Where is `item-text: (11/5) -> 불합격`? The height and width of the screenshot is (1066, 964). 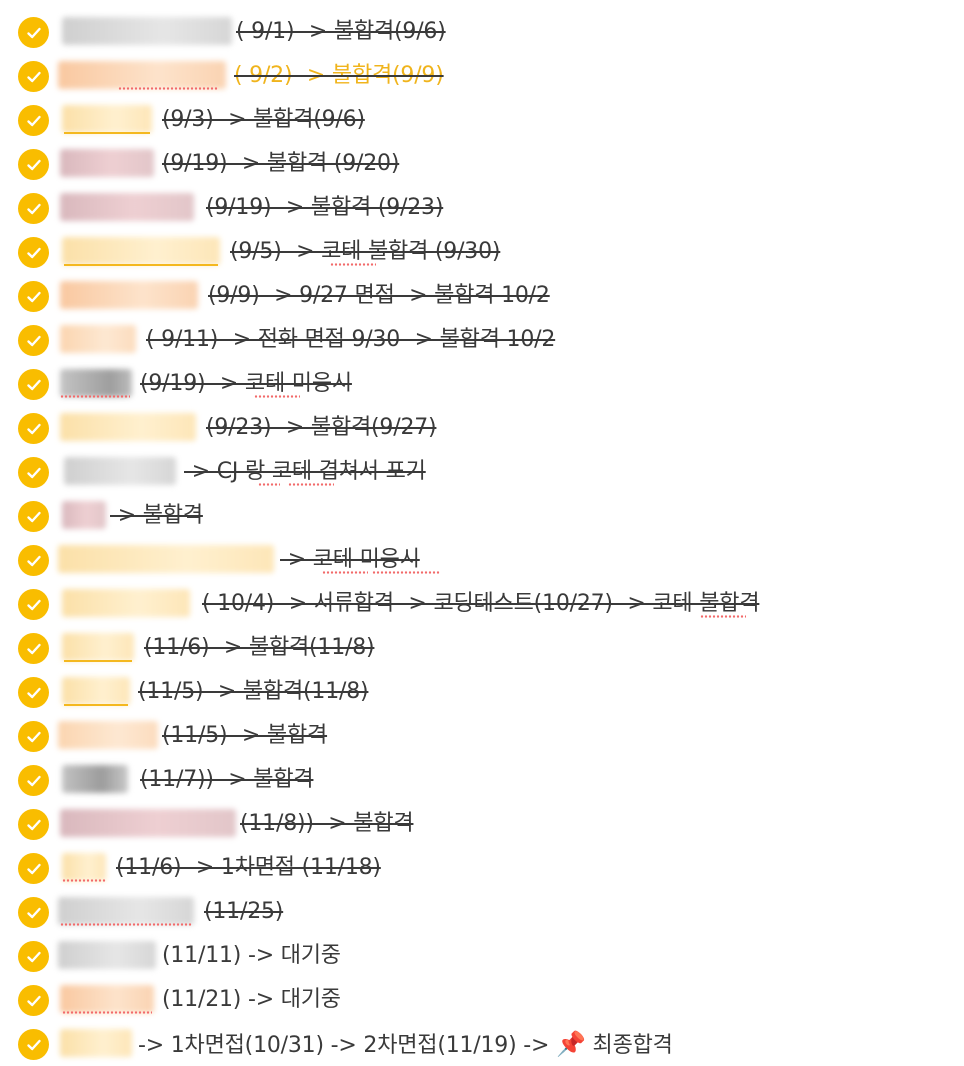 item-text: (11/5) -> 불합격 is located at coordinates (245, 735).